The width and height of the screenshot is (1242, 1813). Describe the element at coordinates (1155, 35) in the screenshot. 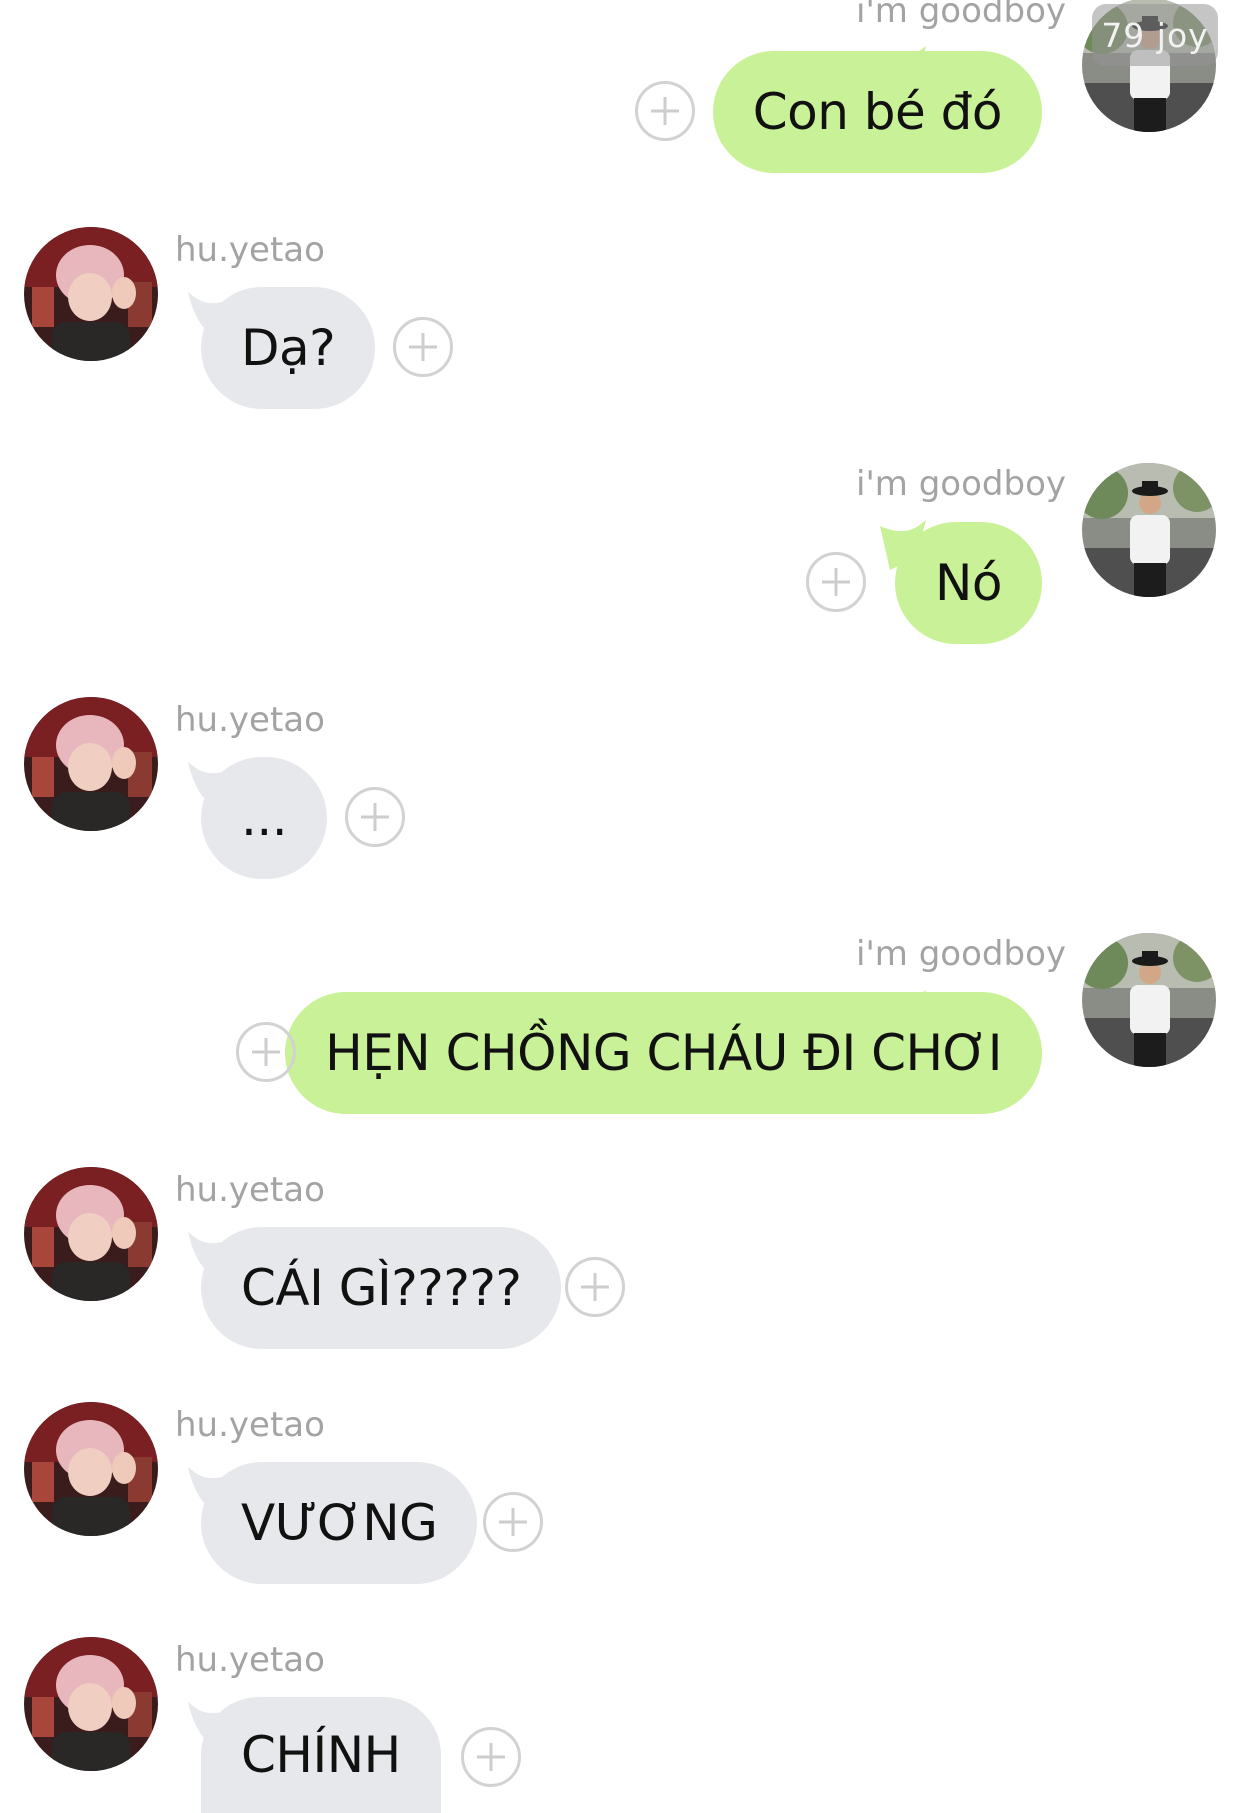

I see `watermark-badge: 79 joy` at that location.